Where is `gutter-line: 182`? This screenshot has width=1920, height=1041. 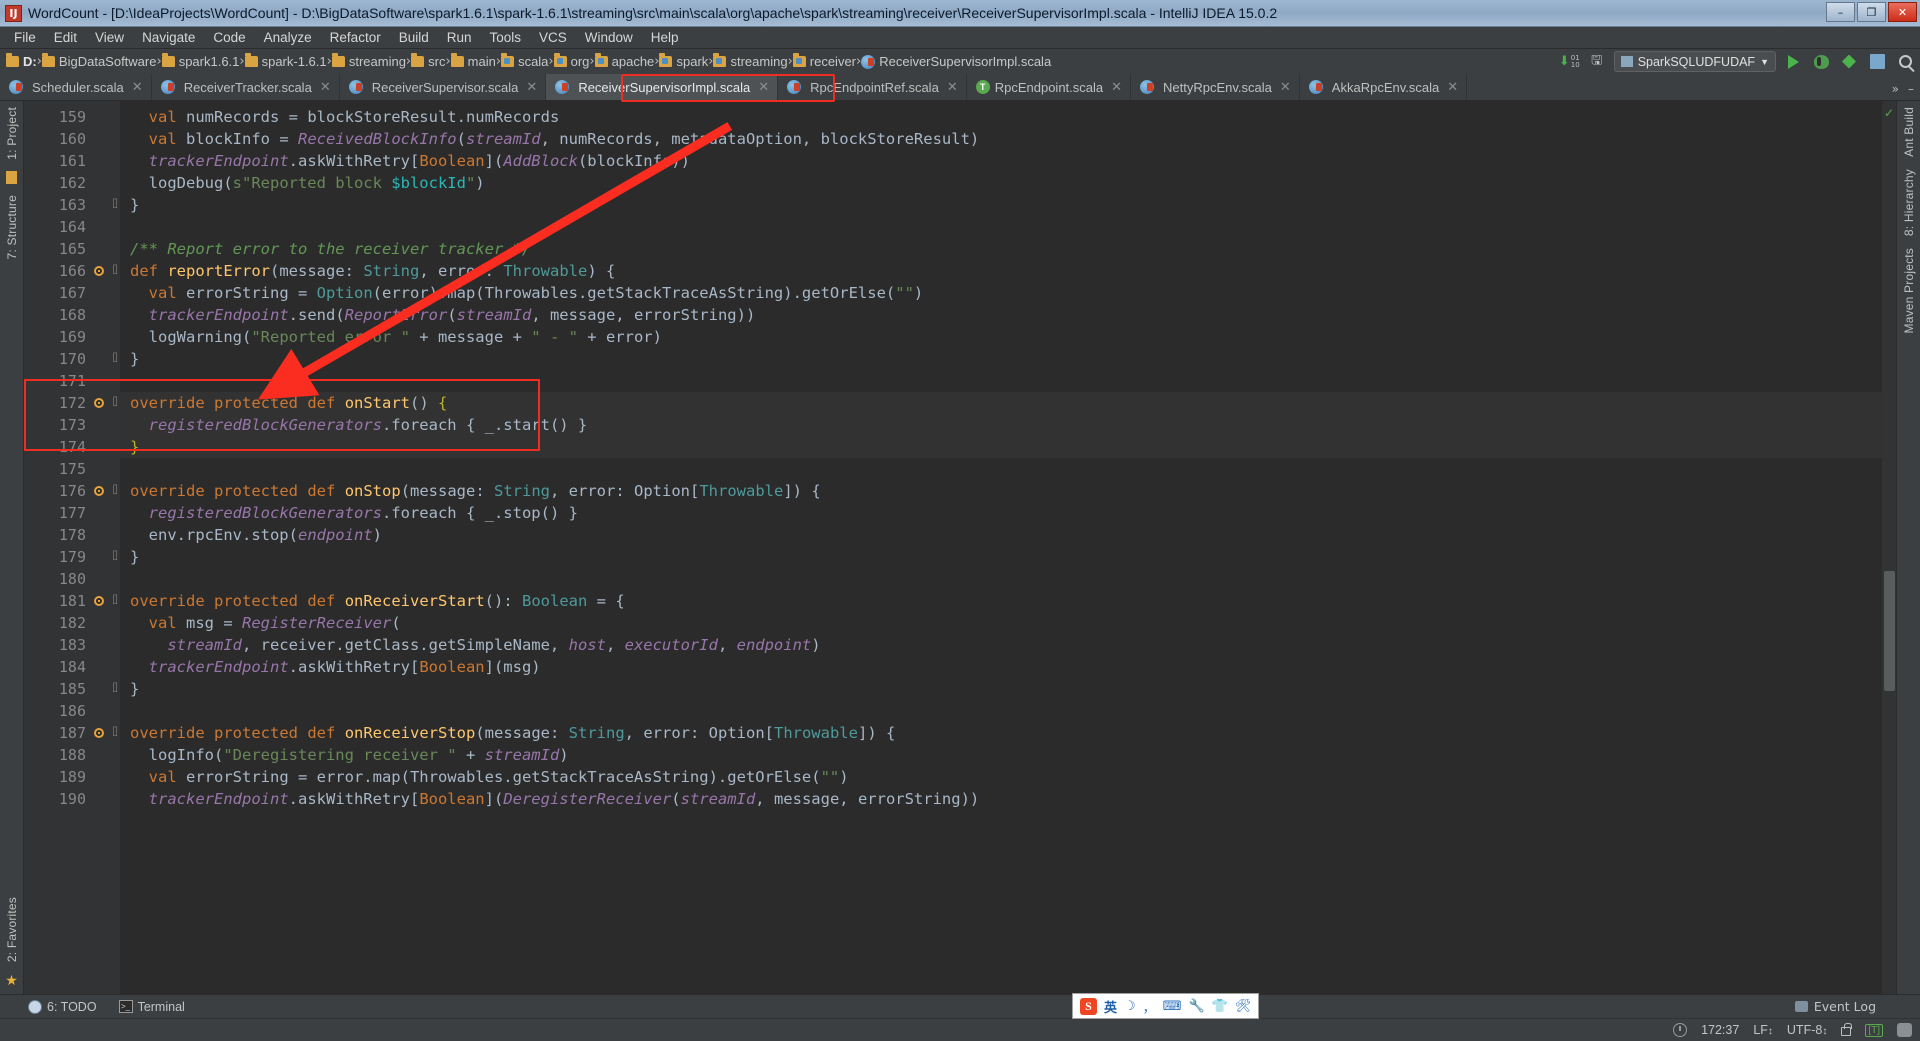 gutter-line: 182 is located at coordinates (72, 623).